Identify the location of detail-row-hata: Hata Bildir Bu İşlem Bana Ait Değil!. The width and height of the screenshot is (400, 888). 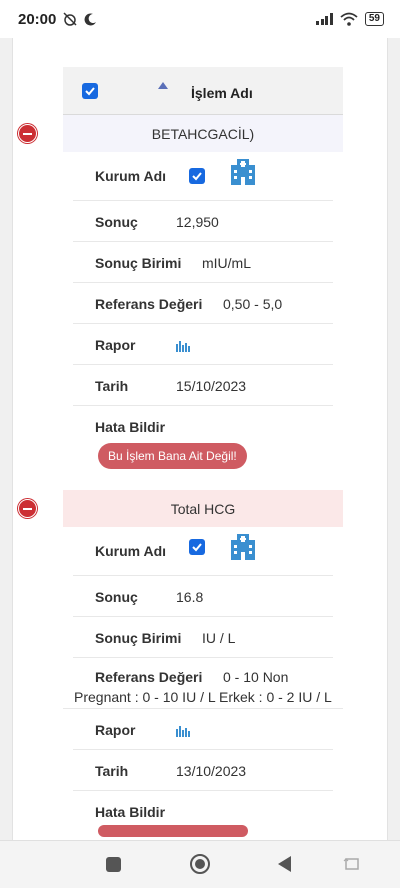
(203, 443).